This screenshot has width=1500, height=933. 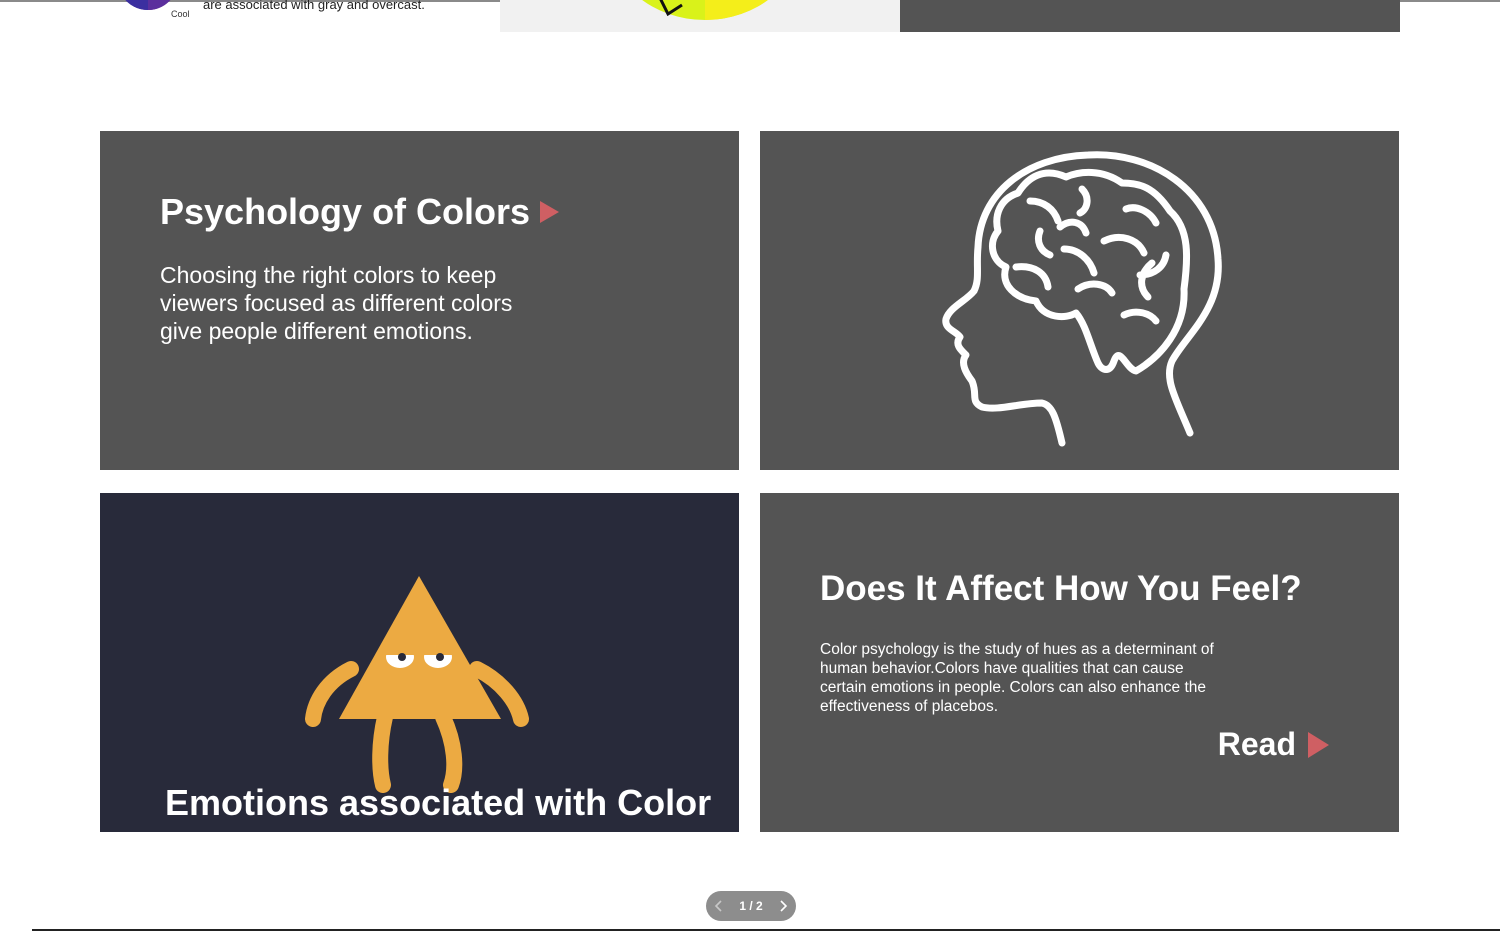 I want to click on color-wheel-label: Cool, so click(x=180, y=14).